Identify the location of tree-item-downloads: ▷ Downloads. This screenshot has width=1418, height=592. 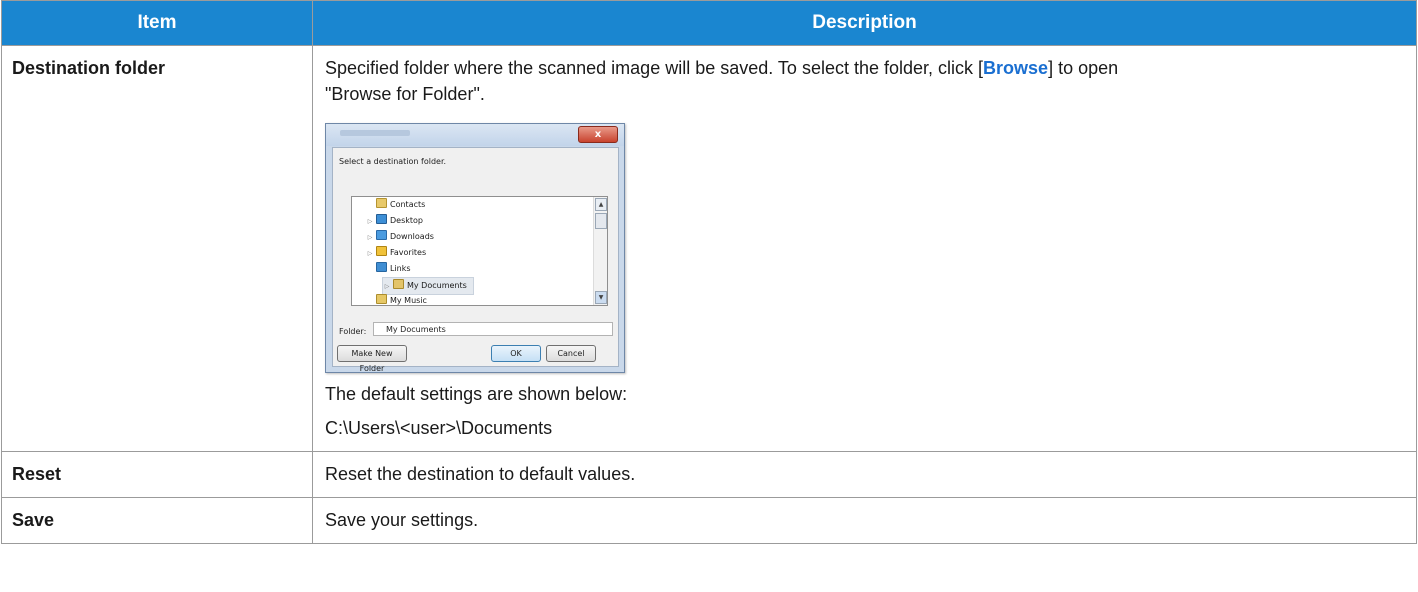
(400, 237).